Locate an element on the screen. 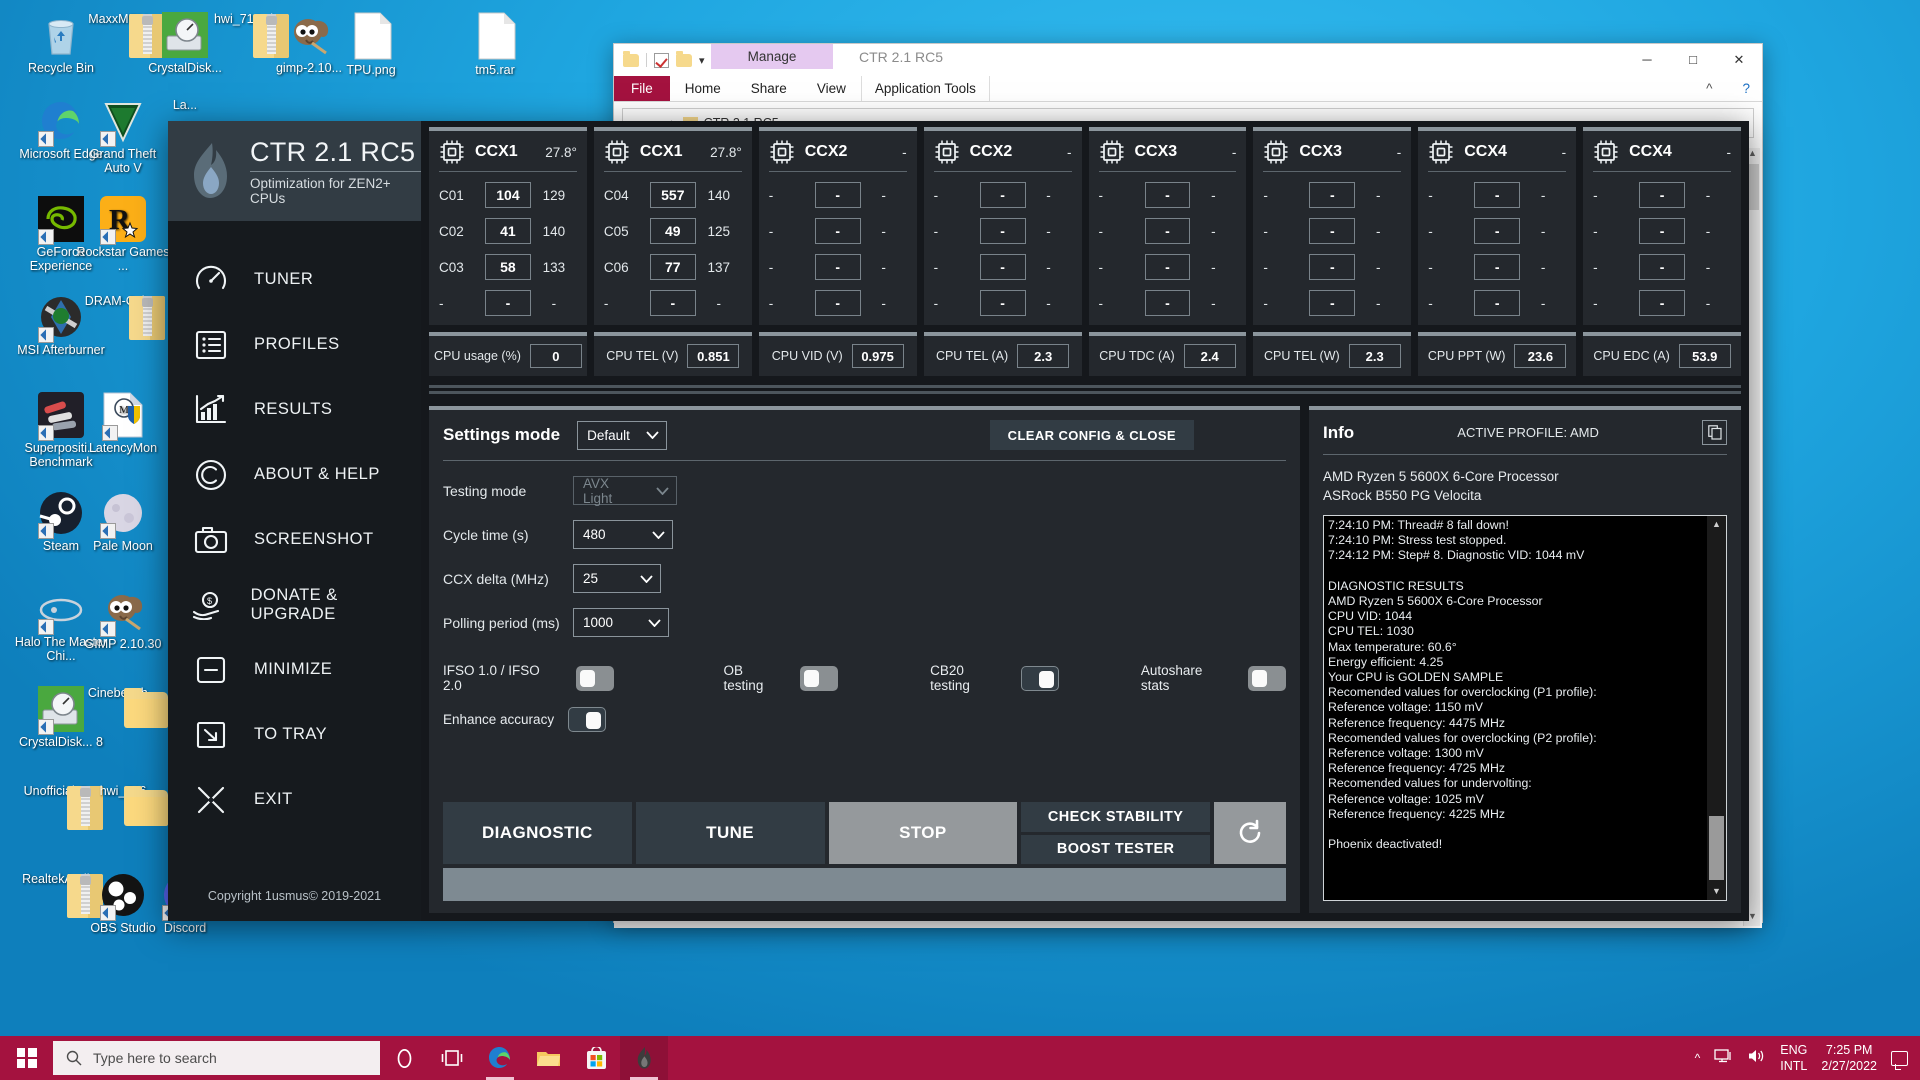 The height and width of the screenshot is (1080, 1920). close-button: ✕ is located at coordinates (1739, 59).